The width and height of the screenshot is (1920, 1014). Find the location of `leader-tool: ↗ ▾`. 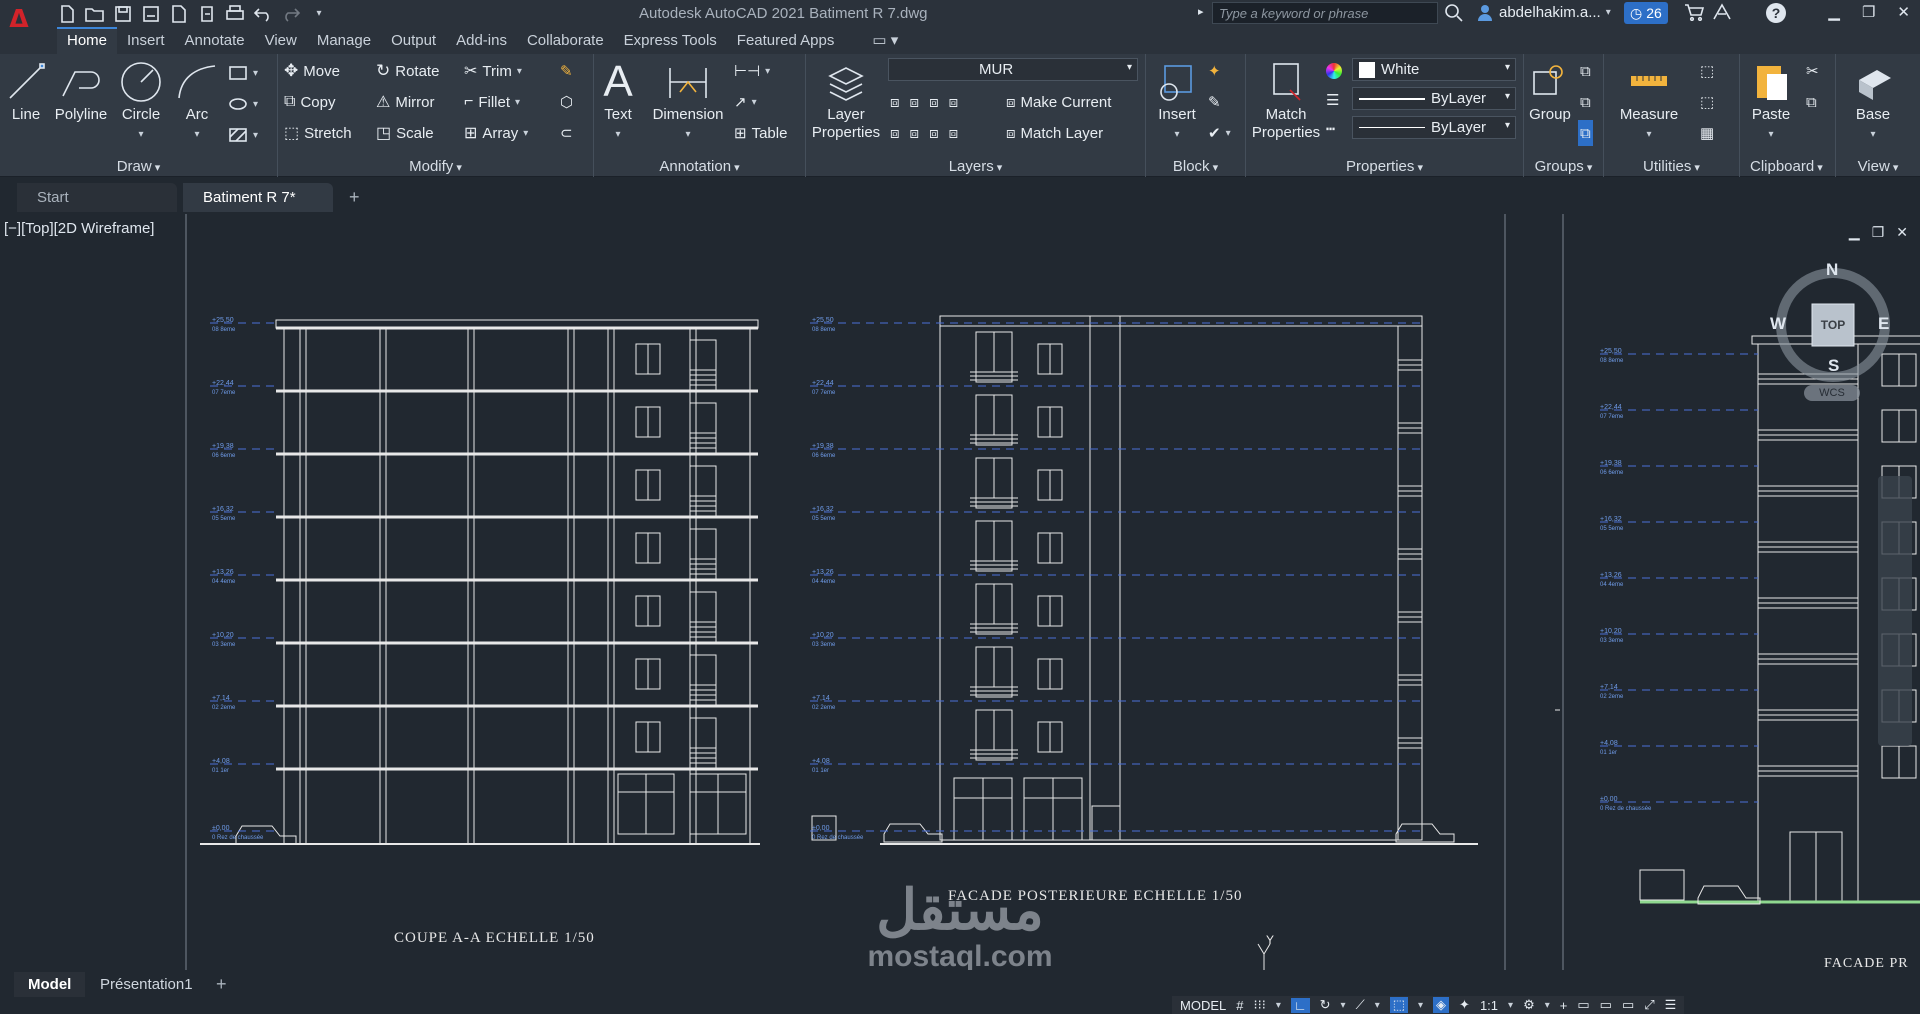

leader-tool: ↗ ▾ is located at coordinates (745, 102).